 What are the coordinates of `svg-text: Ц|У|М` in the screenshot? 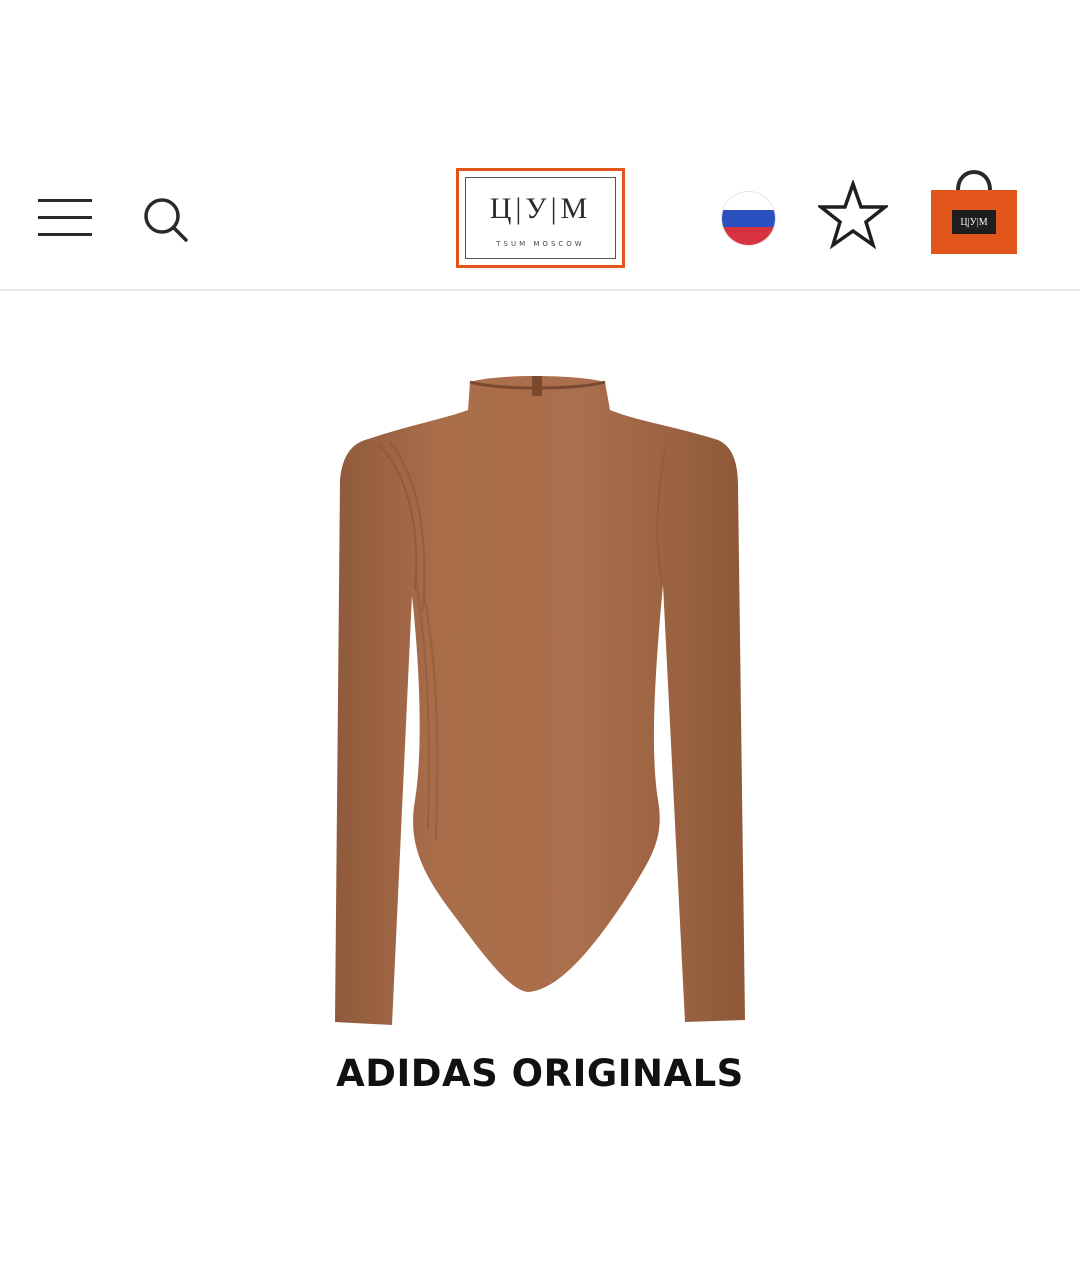 It's located at (973, 222).